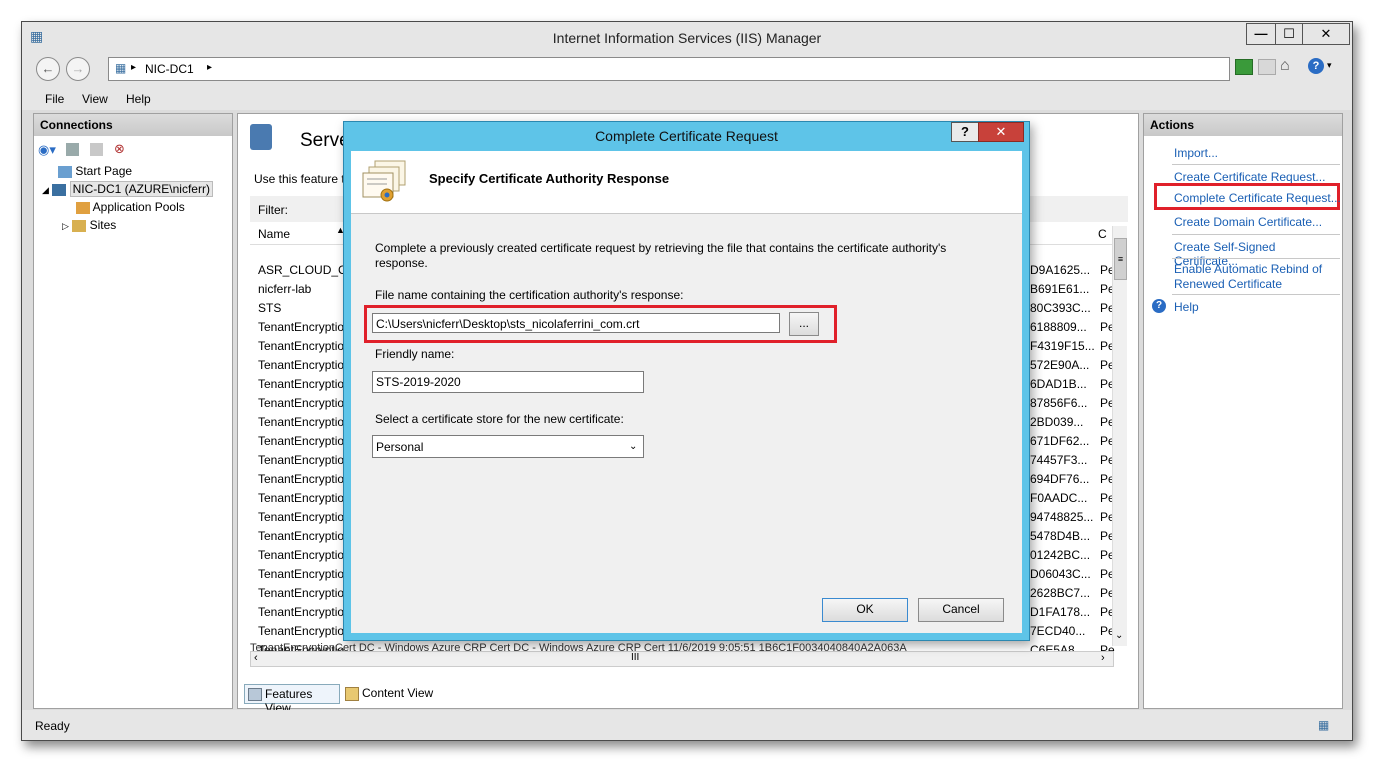  Describe the element at coordinates (400, 447) in the screenshot. I see `certificate-store-value: Personal` at that location.